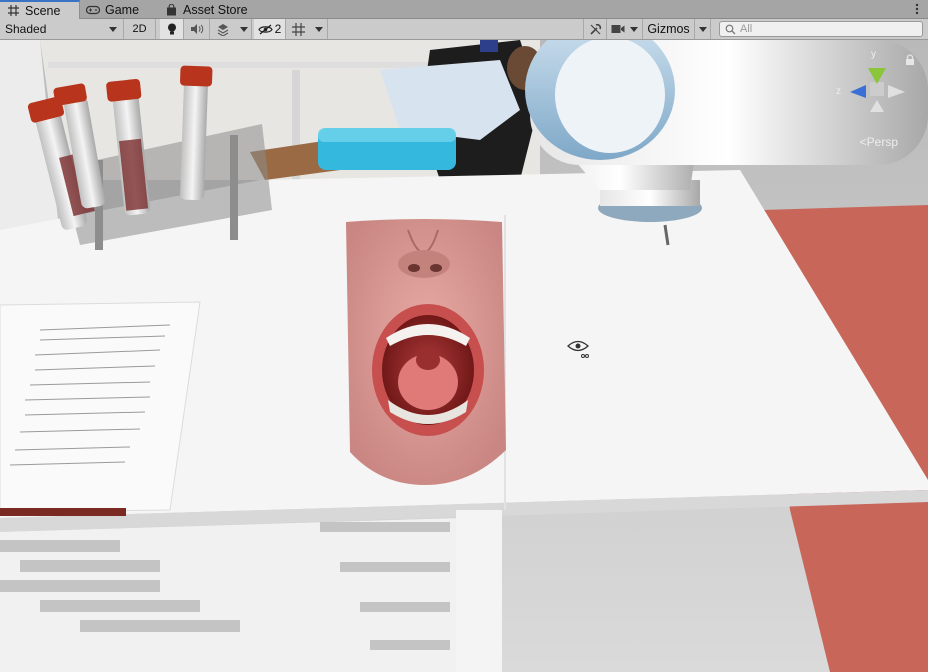 The height and width of the screenshot is (672, 928). What do you see at coordinates (258, 65) in the screenshot?
I see `bed-rail` at bounding box center [258, 65].